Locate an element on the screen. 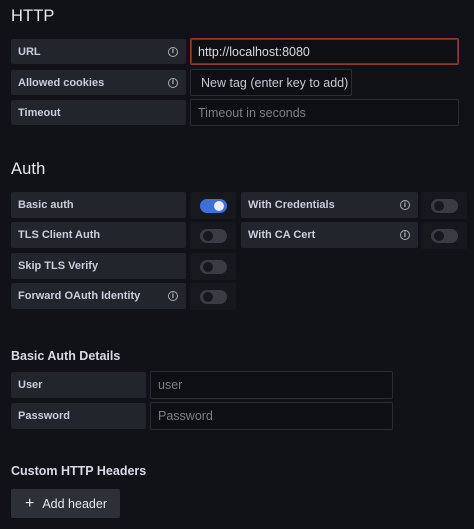  with-ca-cert-toggle is located at coordinates (444, 235).